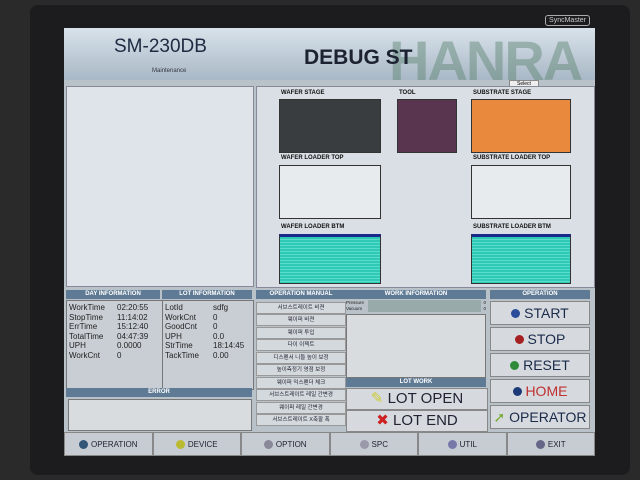  I want to click on tab-spc: SPC, so click(373, 444).